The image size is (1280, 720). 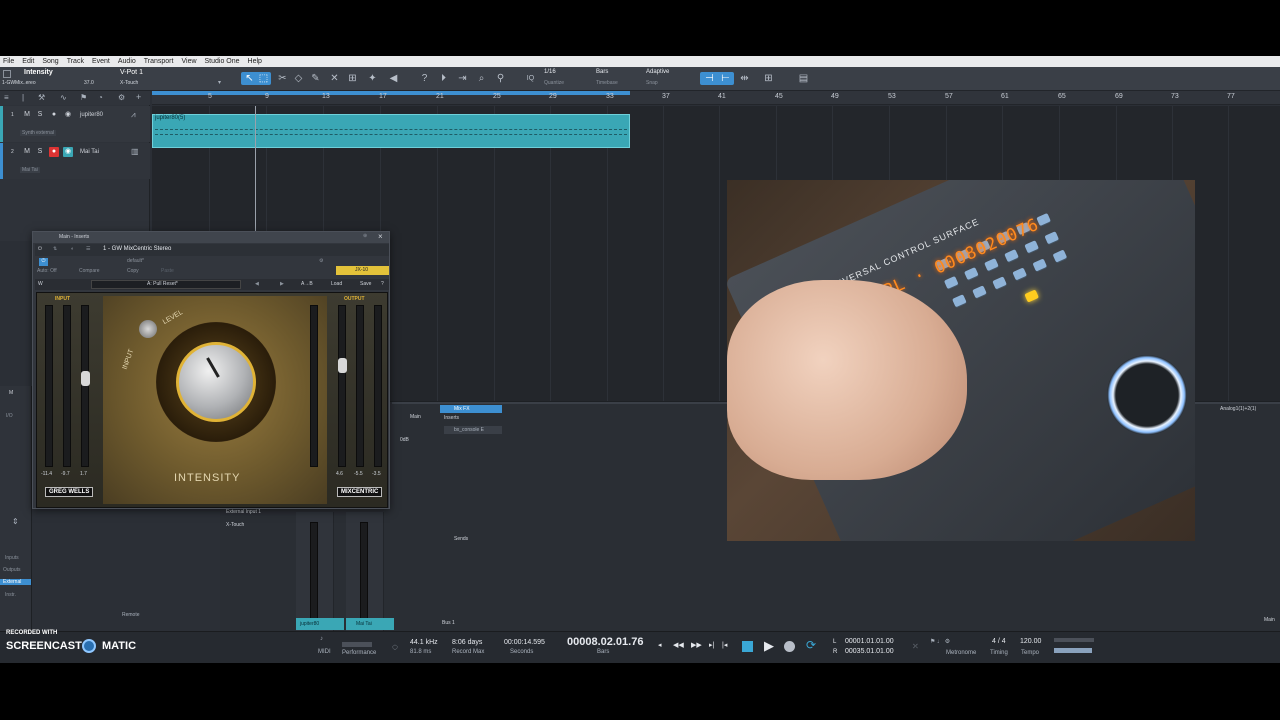 What do you see at coordinates (462, 78) in the screenshot?
I see `skip-icon: ⇥` at bounding box center [462, 78].